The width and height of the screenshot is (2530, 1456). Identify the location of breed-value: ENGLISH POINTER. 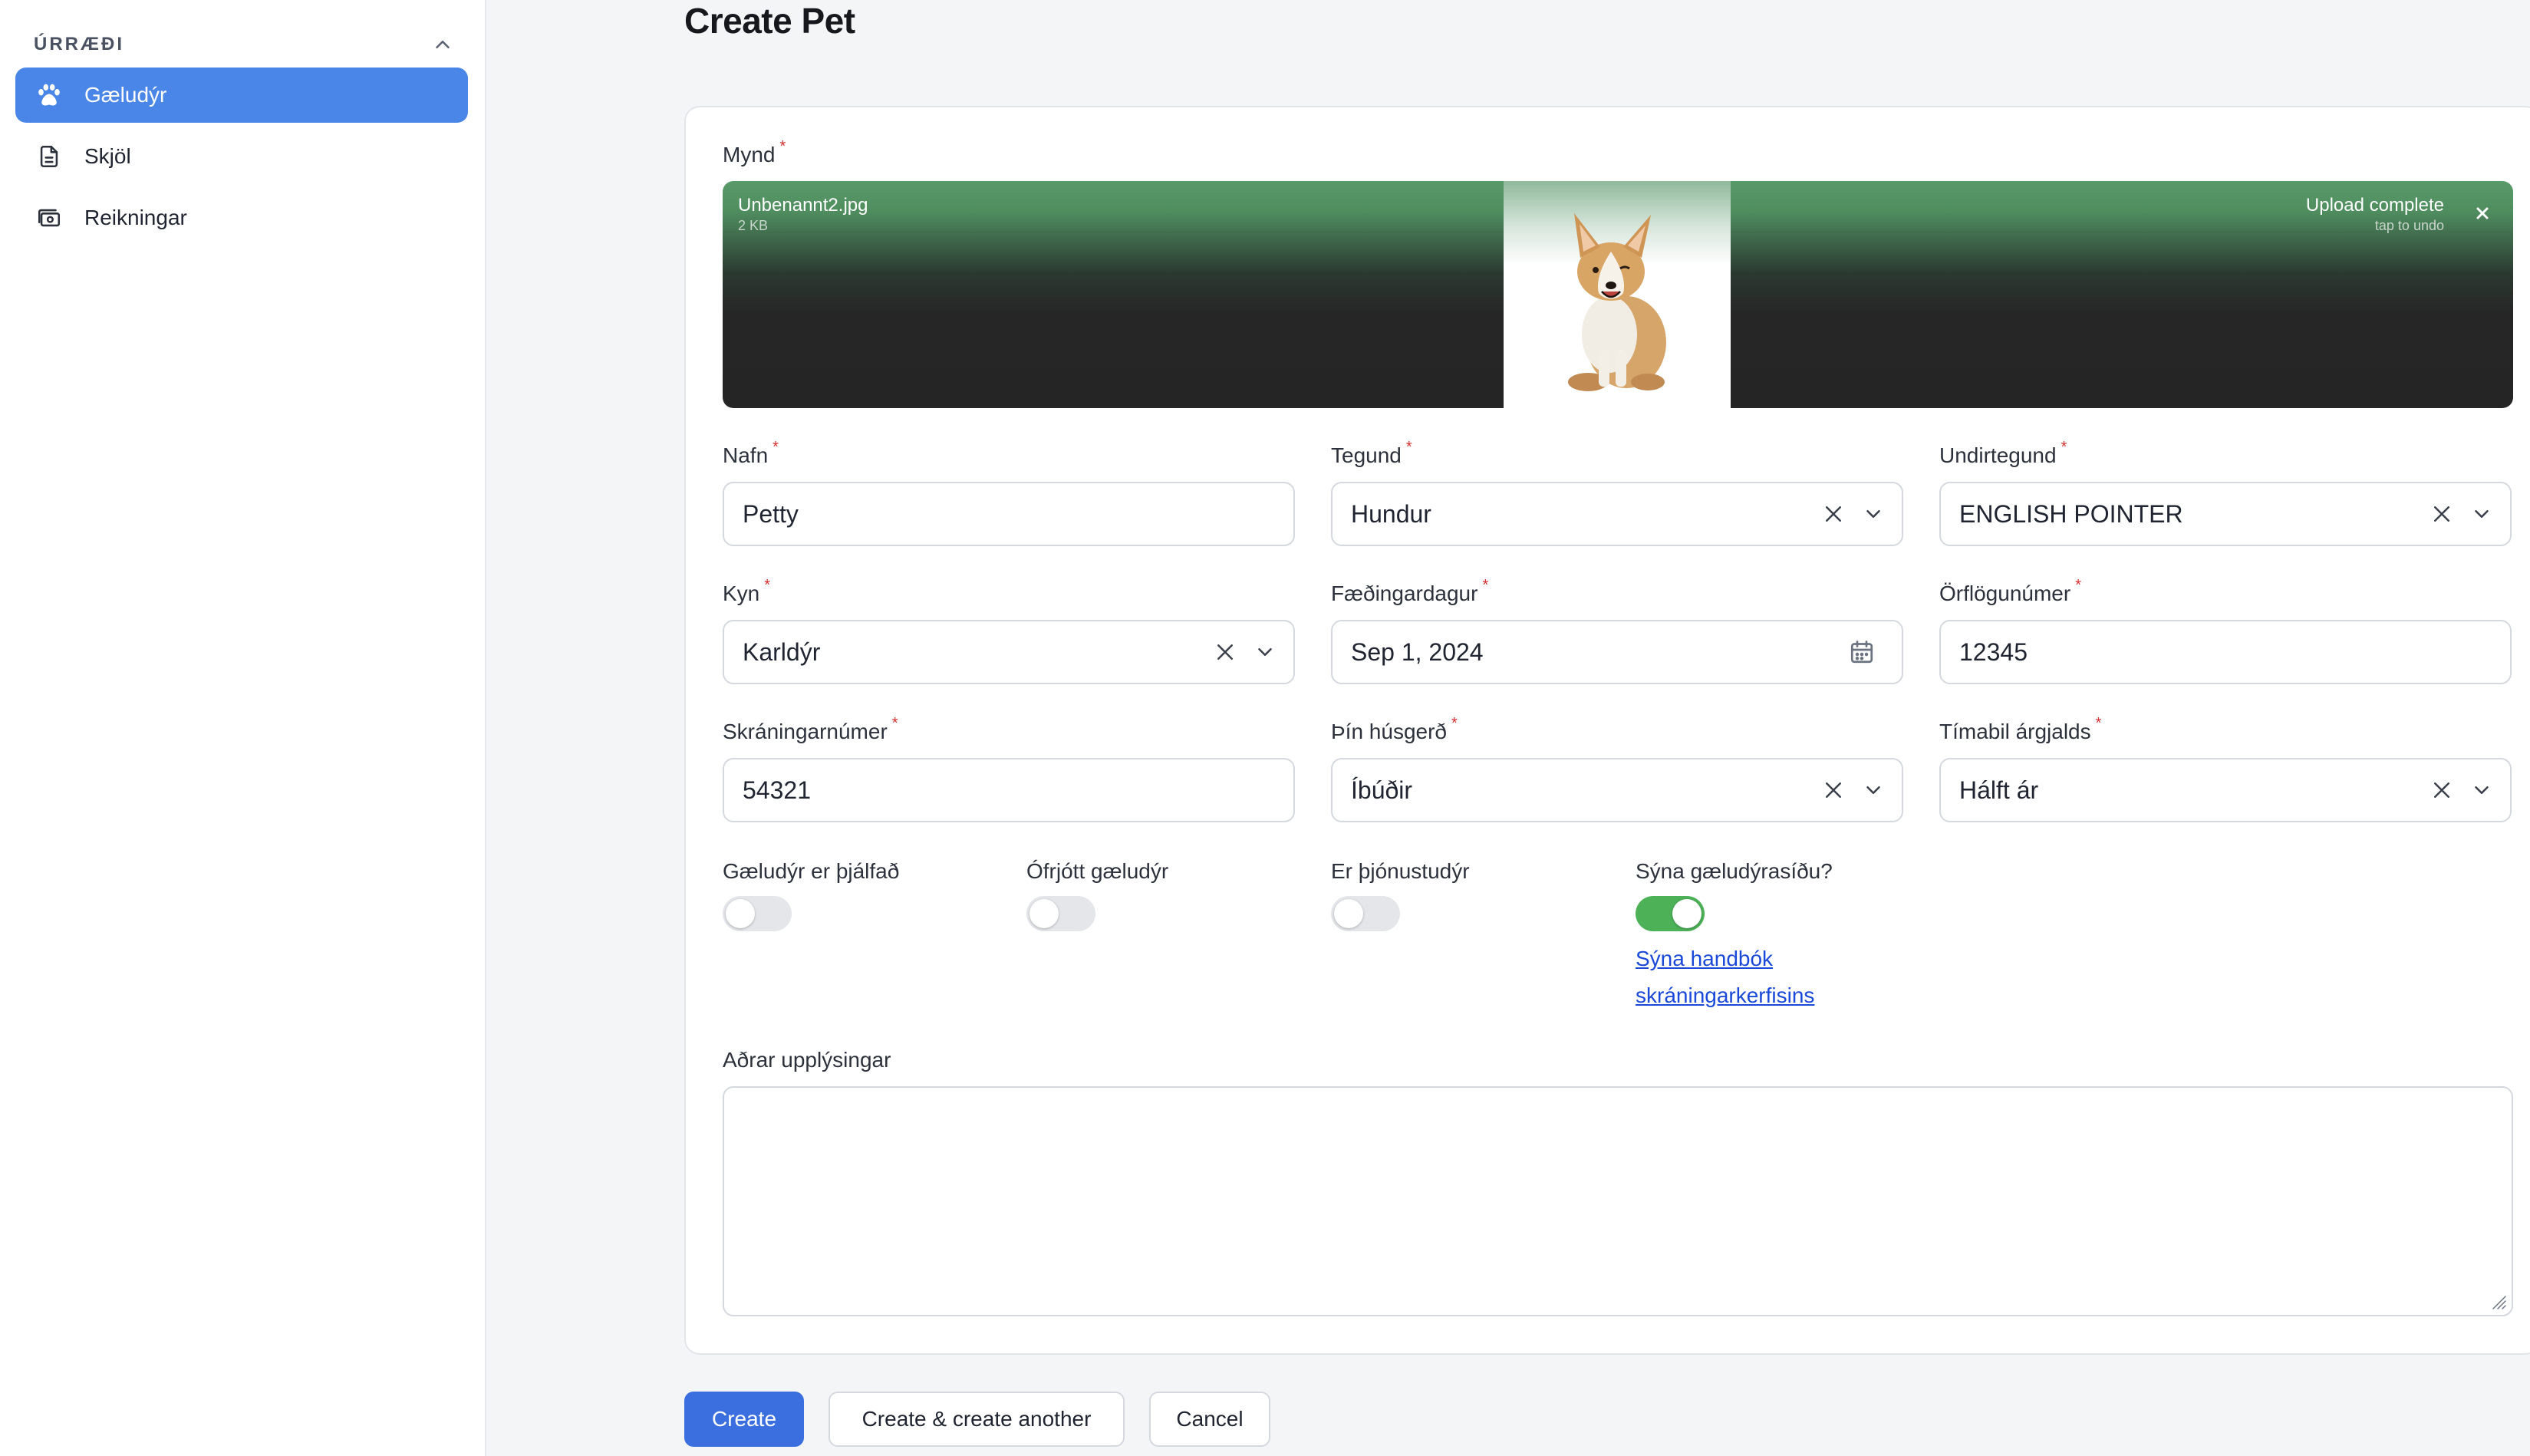
(2071, 513).